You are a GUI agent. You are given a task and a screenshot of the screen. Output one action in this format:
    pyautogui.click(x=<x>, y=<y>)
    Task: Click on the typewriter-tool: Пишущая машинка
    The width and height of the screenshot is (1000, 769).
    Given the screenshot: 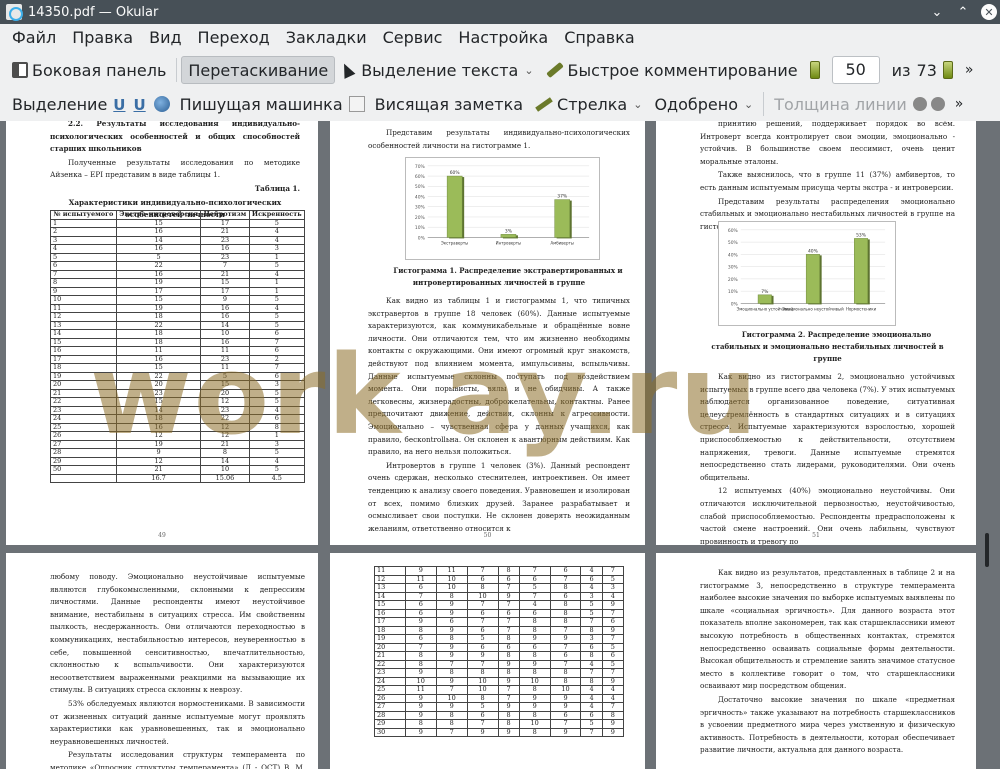 What is the action you would take?
    pyautogui.click(x=261, y=104)
    